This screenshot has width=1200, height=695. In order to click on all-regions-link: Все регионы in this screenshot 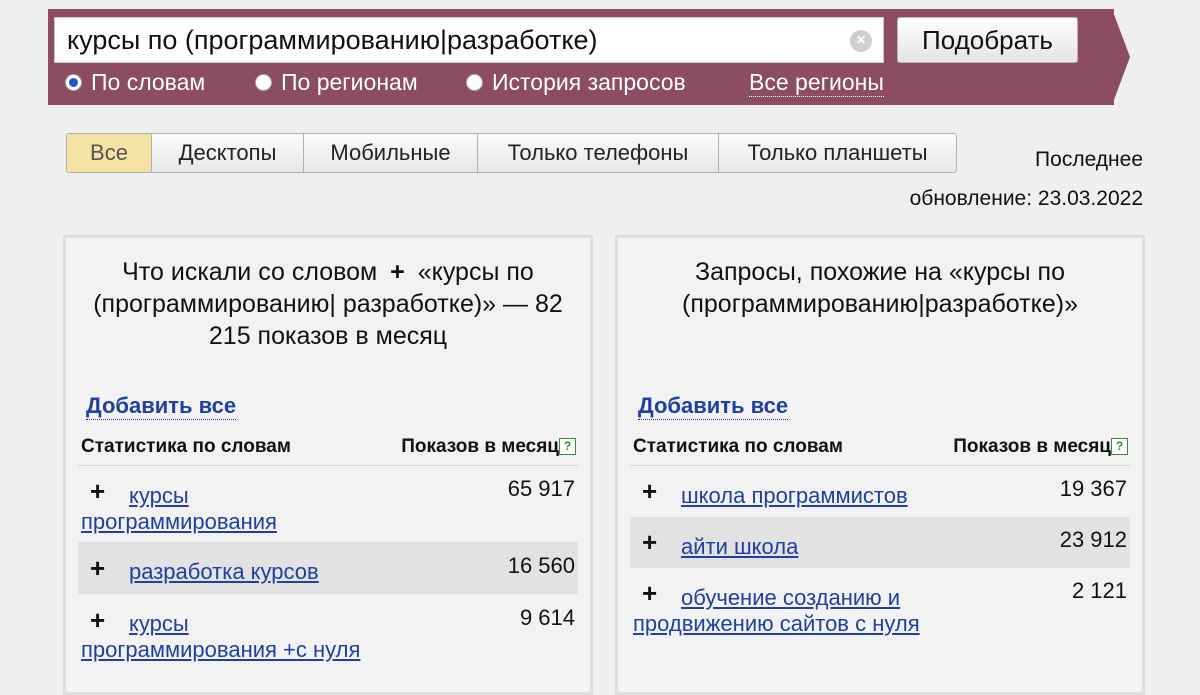, I will do `click(816, 82)`.